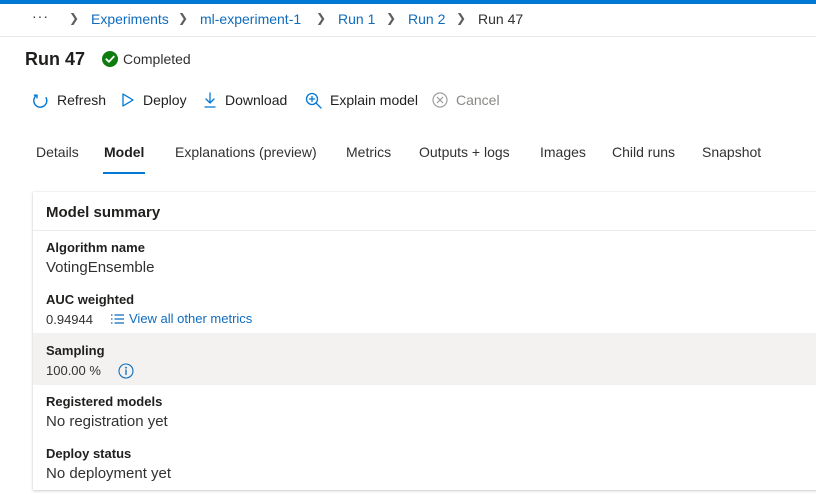  What do you see at coordinates (464, 152) in the screenshot?
I see `tab-outputs-logs: Outputs + logs` at bounding box center [464, 152].